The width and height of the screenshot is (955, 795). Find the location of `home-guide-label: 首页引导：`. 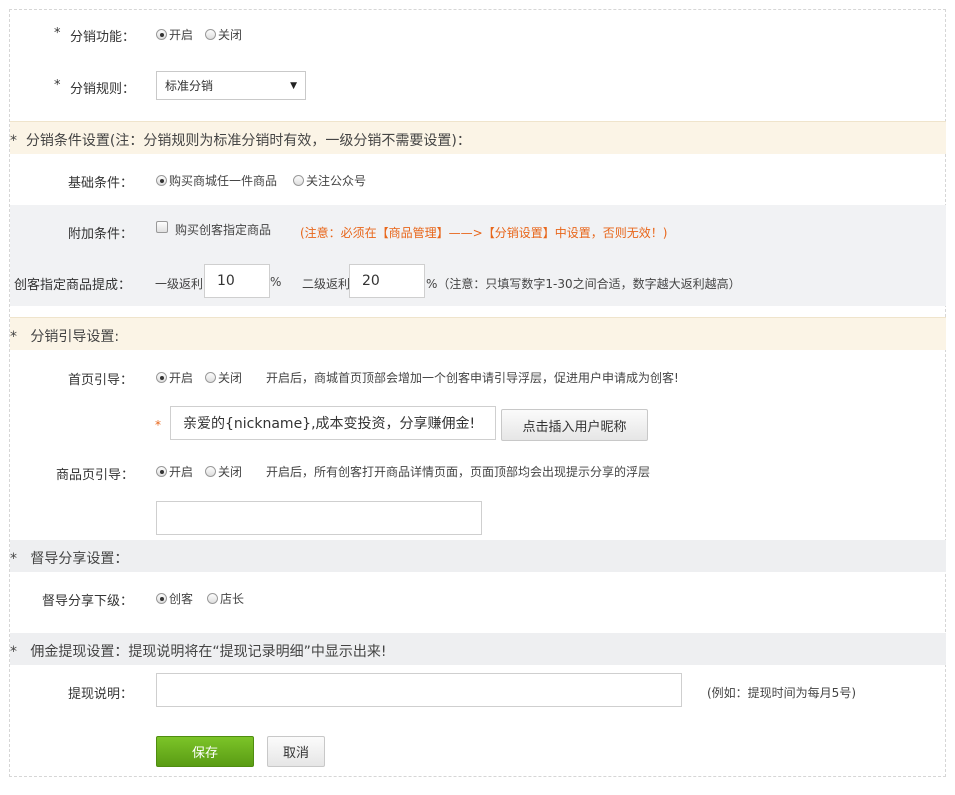

home-guide-label: 首页引导： is located at coordinates (101, 380).